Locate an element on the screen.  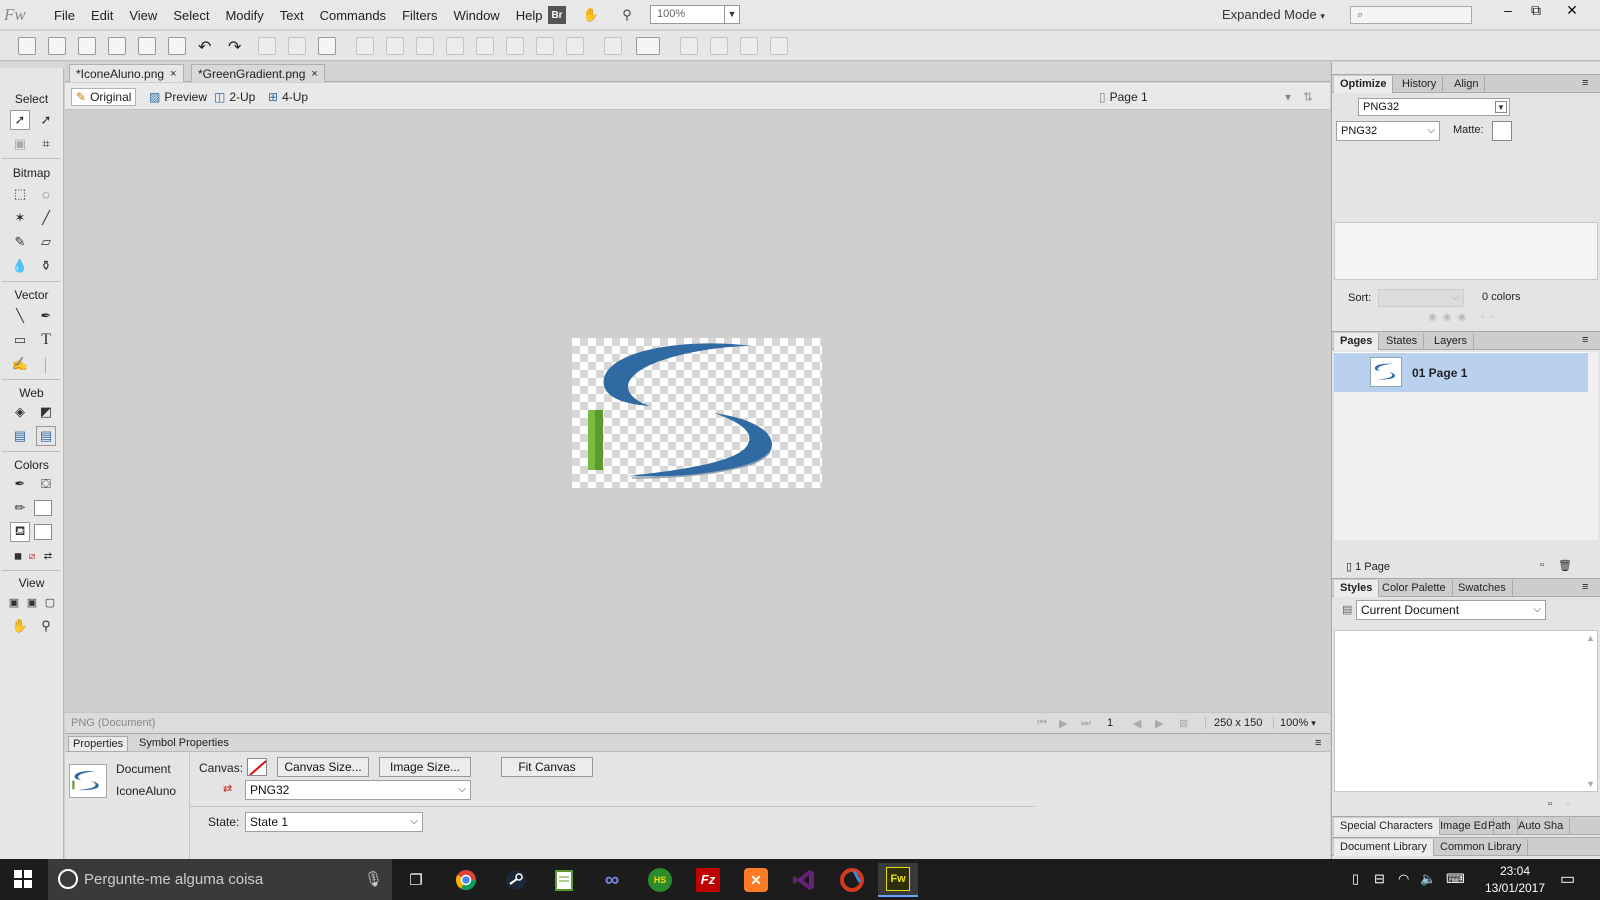
page-item: 01 Page 1 is located at coordinates (1461, 372).